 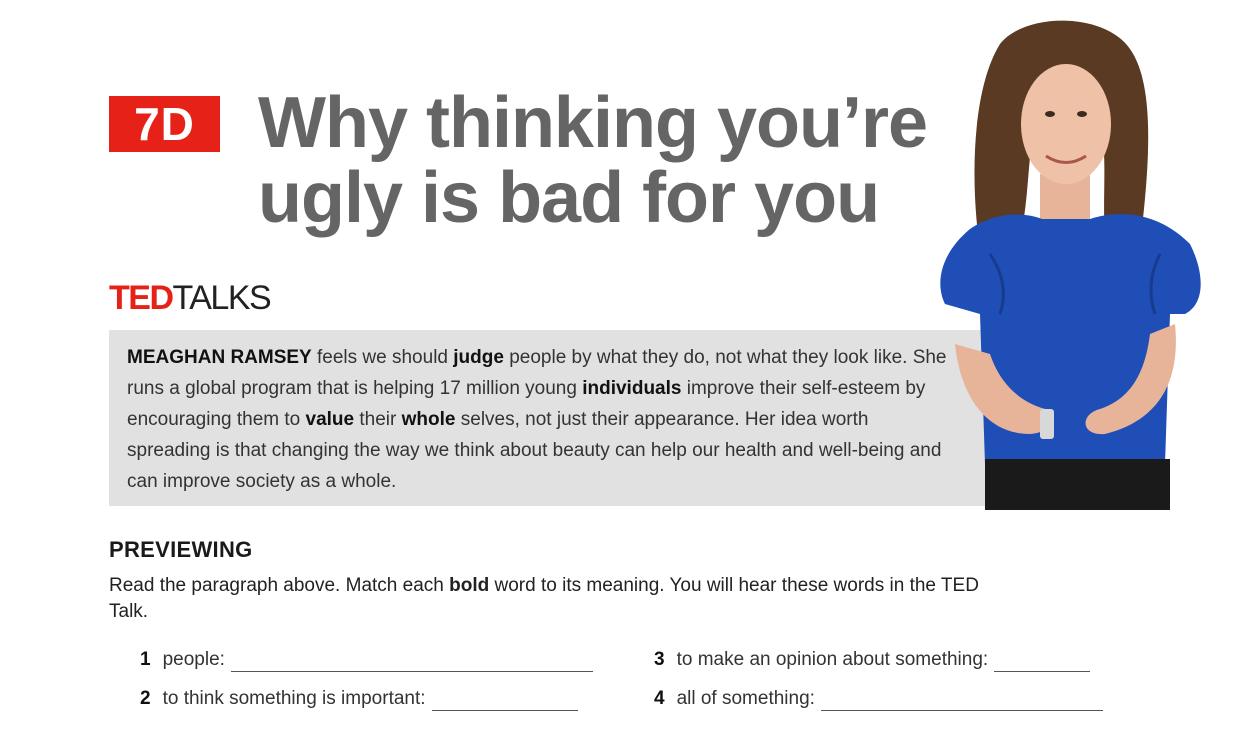 I want to click on item-prompt: to make an opinion about something:, so click(x=832, y=659).